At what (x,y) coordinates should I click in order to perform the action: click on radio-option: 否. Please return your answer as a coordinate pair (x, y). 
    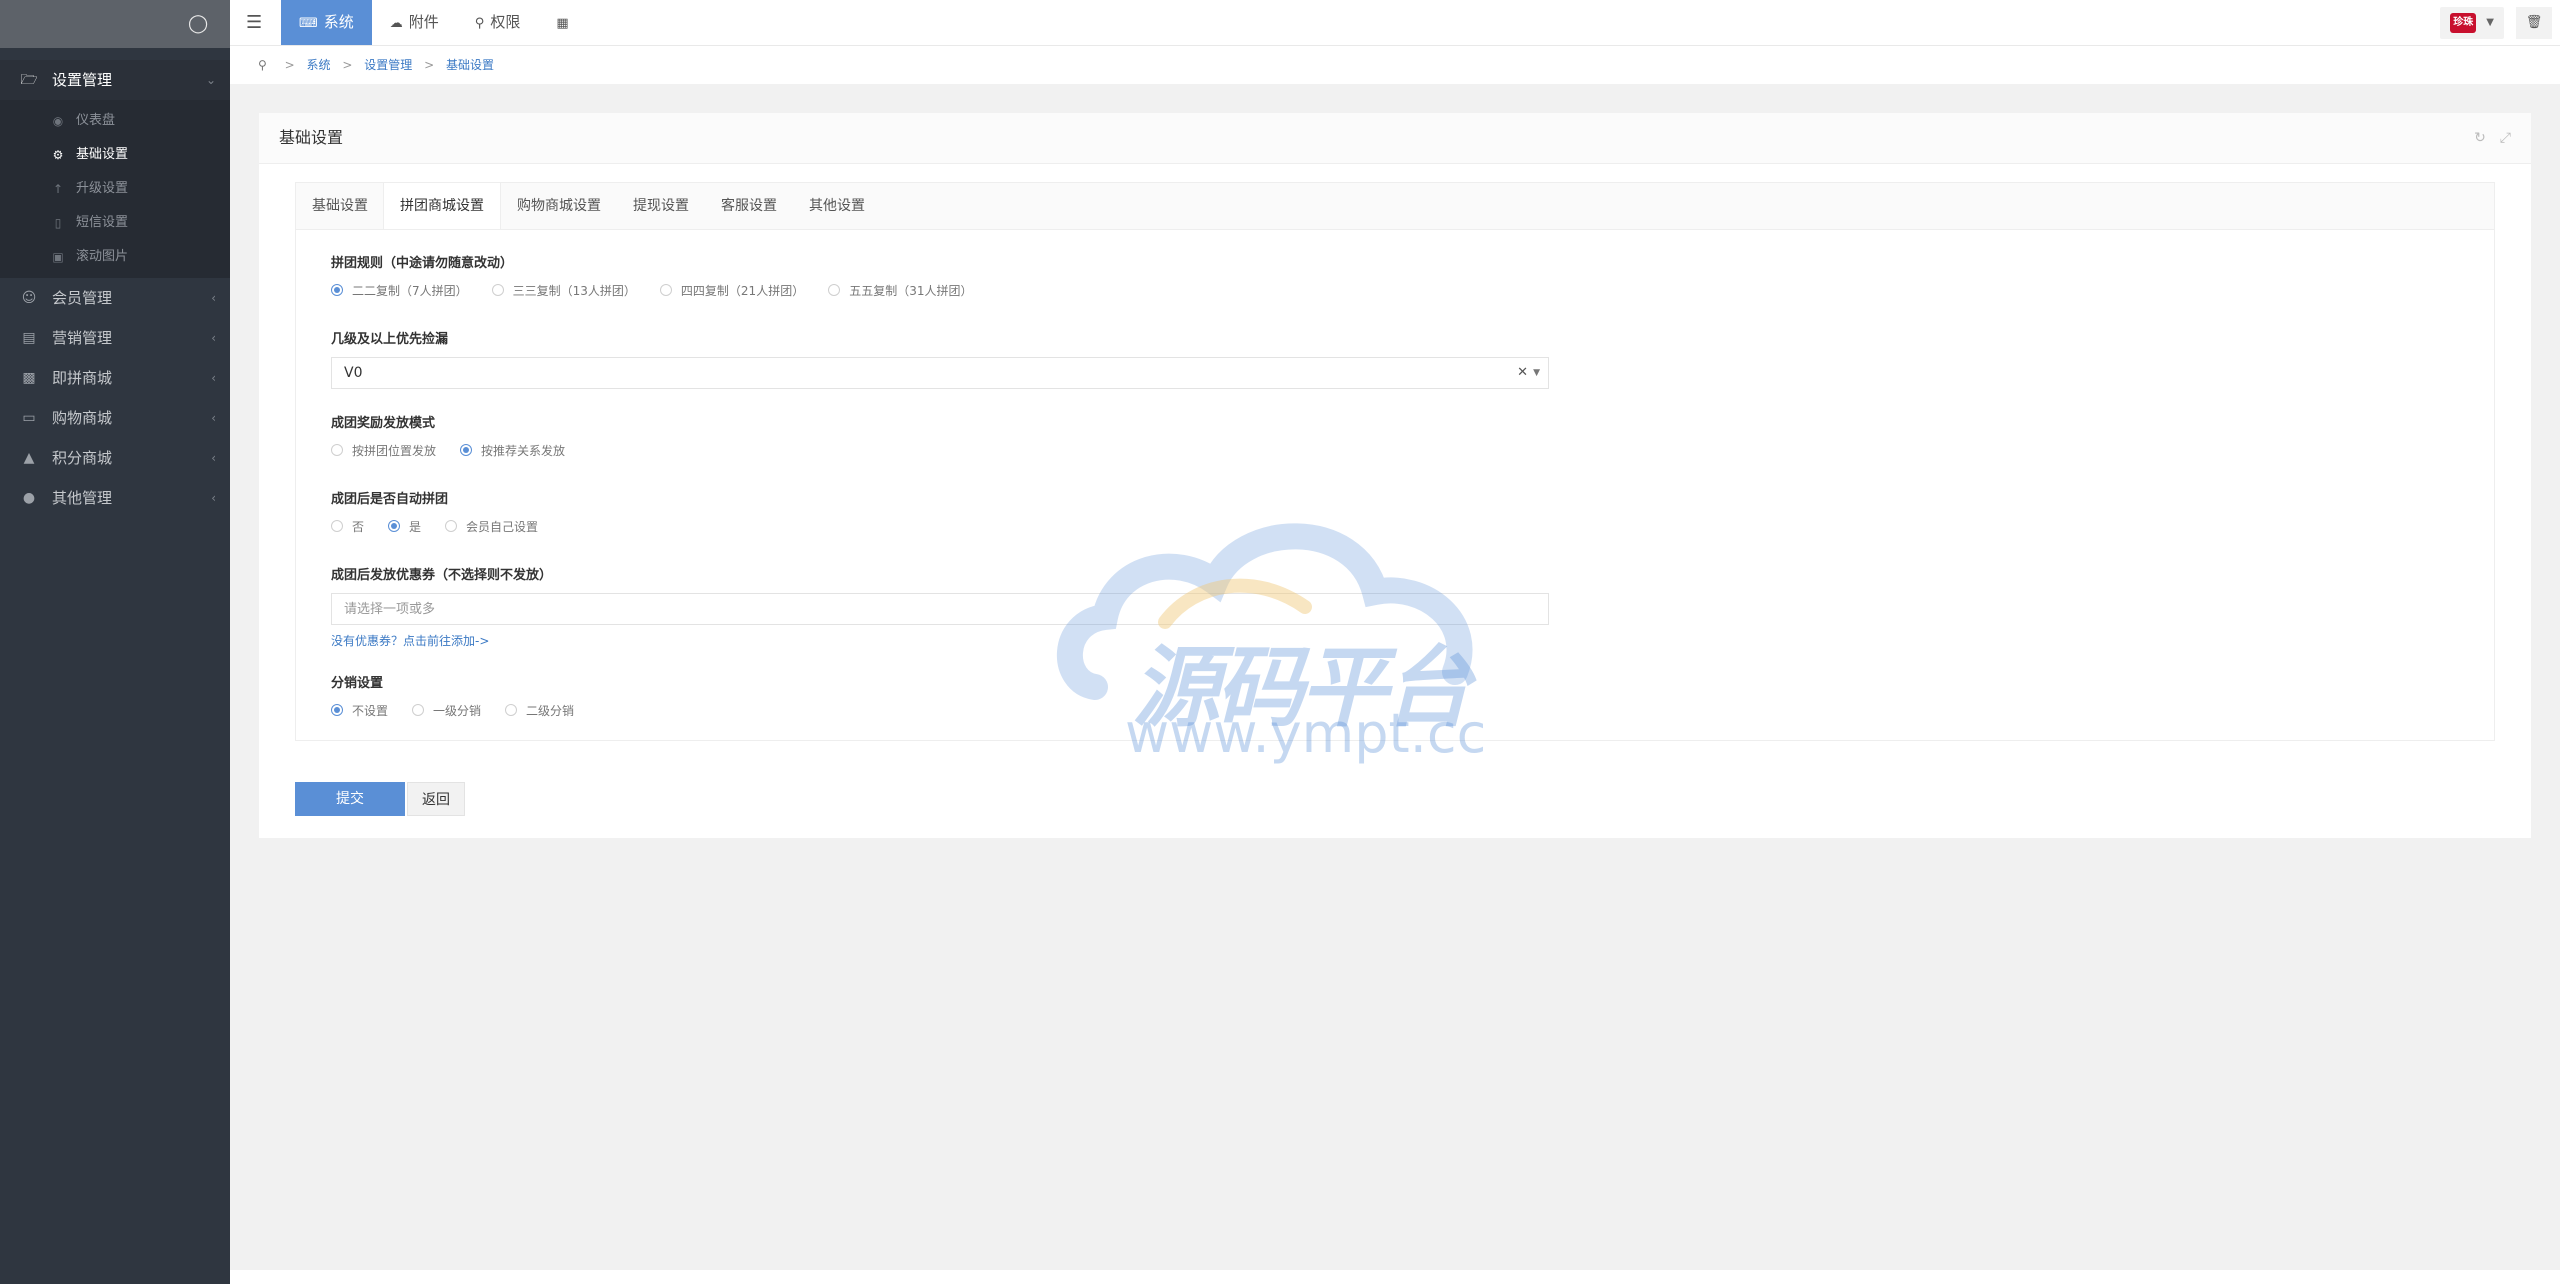
    Looking at the image, I should click on (347, 526).